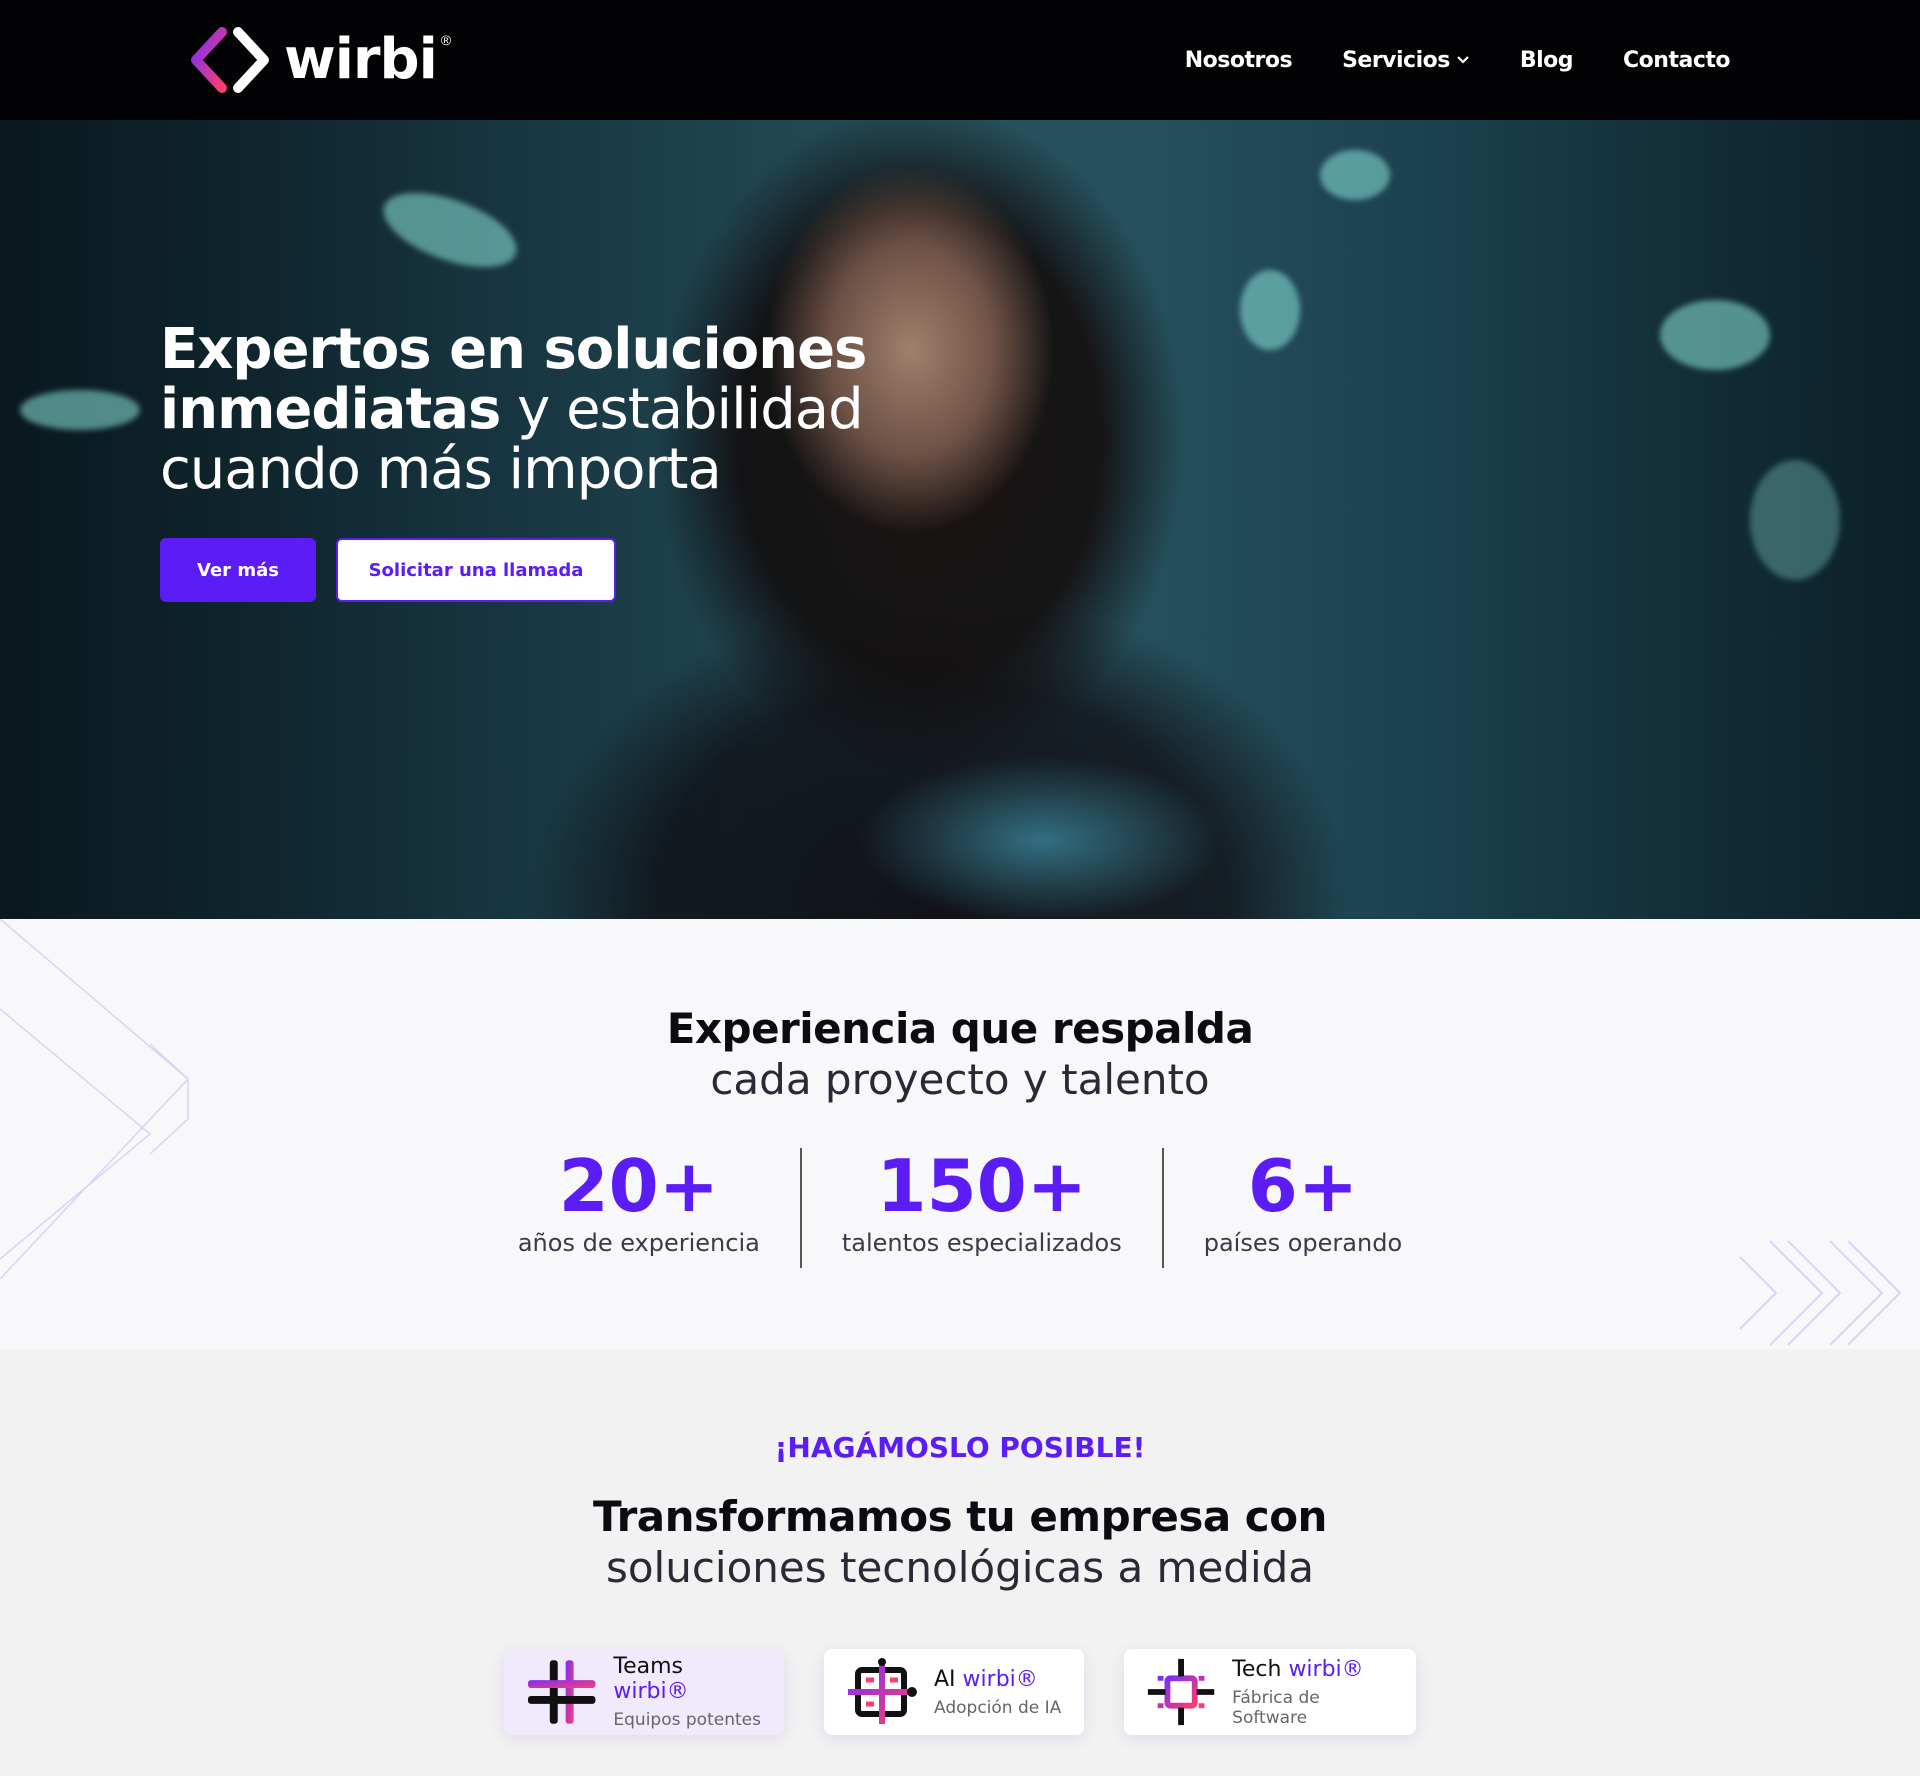  I want to click on main-menu: Nosotros Servicios Blog Contacto, so click(1458, 60).